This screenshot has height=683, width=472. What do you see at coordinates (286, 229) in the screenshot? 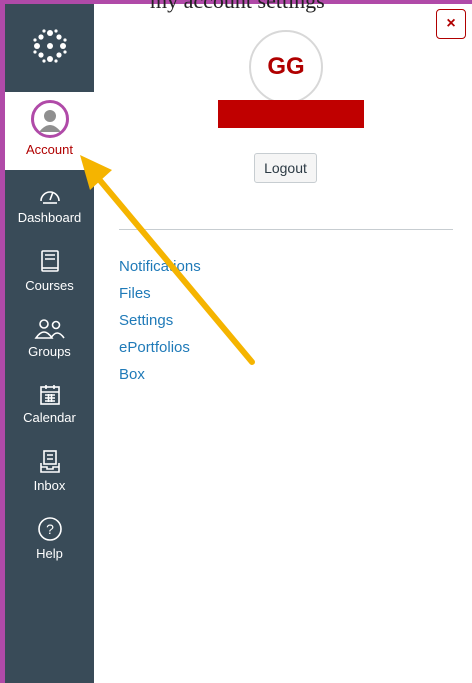
I see `divider` at bounding box center [286, 229].